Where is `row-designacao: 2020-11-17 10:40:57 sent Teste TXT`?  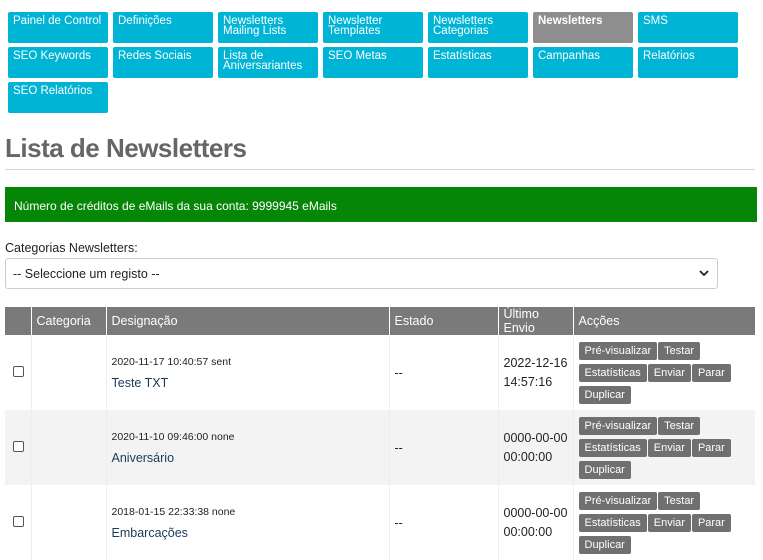 row-designacao: 2020-11-17 10:40:57 sent Teste TXT is located at coordinates (248, 372).